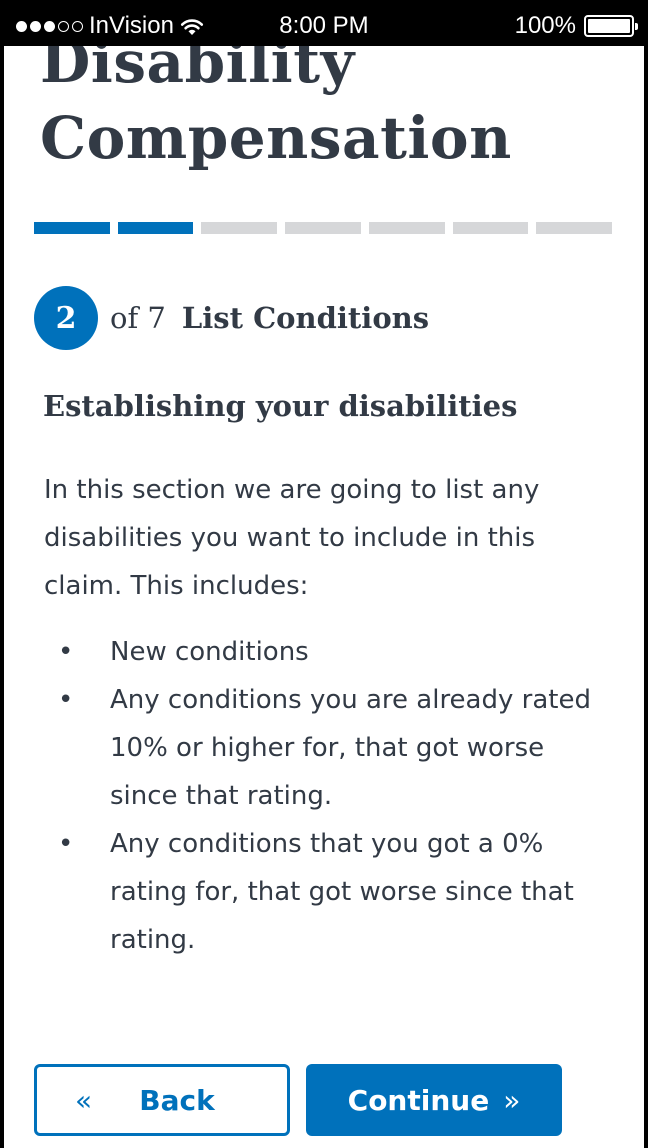 The width and height of the screenshot is (648, 1148). What do you see at coordinates (324, 652) in the screenshot?
I see `list-item: New conditions` at bounding box center [324, 652].